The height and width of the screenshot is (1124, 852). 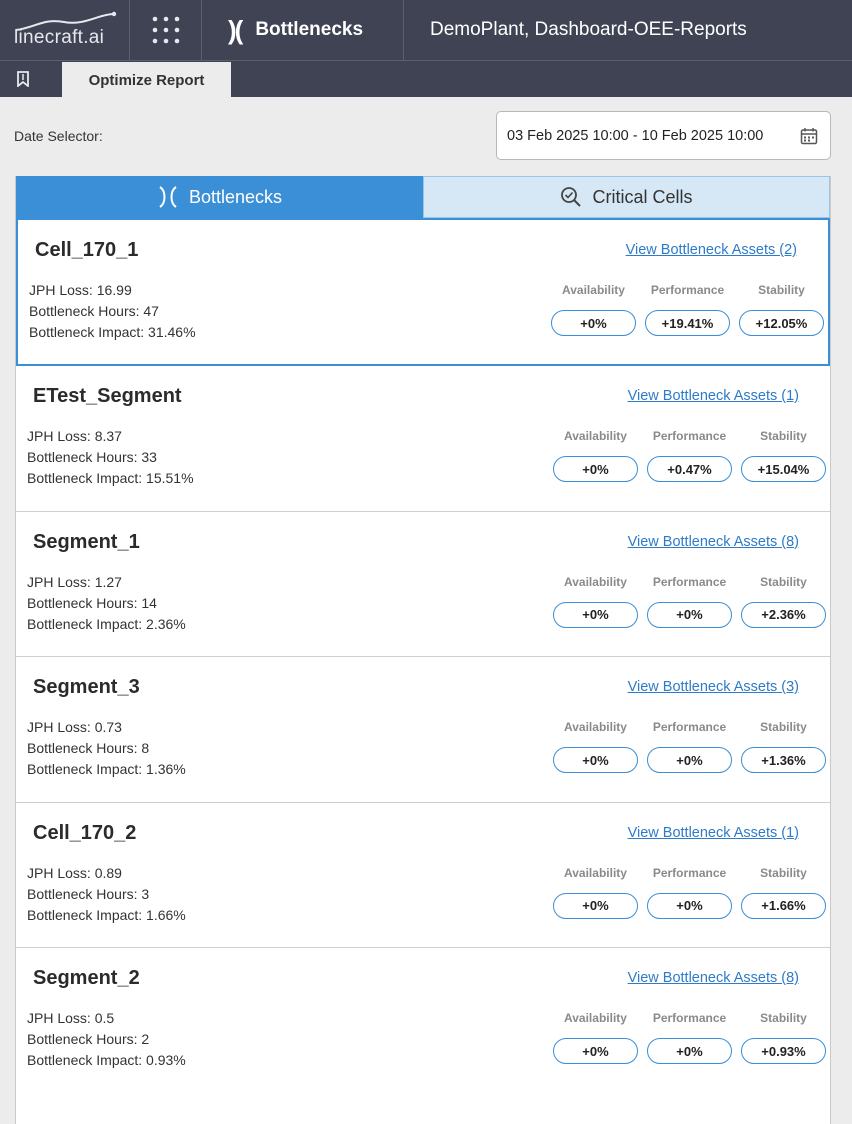 What do you see at coordinates (146, 80) in the screenshot?
I see `tab-optimize-report: Optimize Report` at bounding box center [146, 80].